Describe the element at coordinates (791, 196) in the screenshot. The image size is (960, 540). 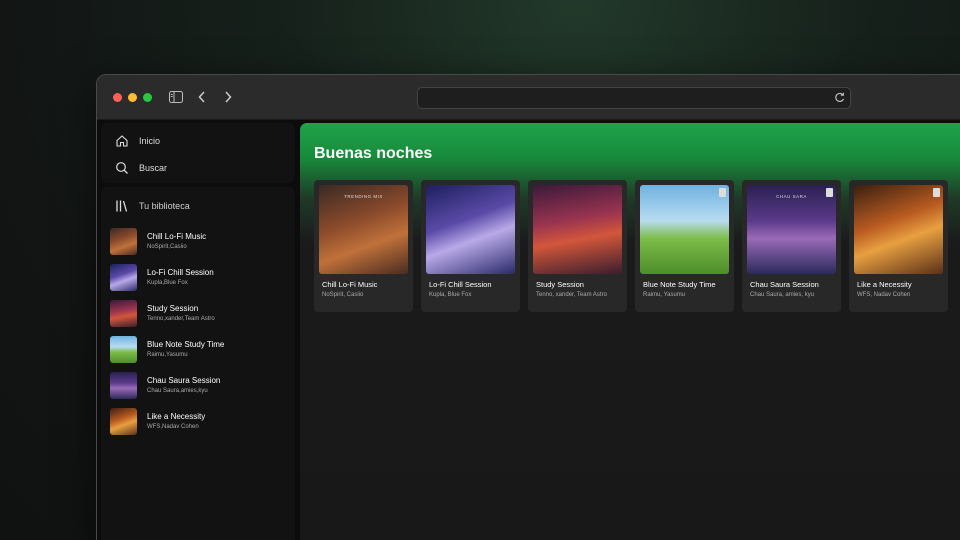
I see `cover-label: CHAU SARA` at that location.